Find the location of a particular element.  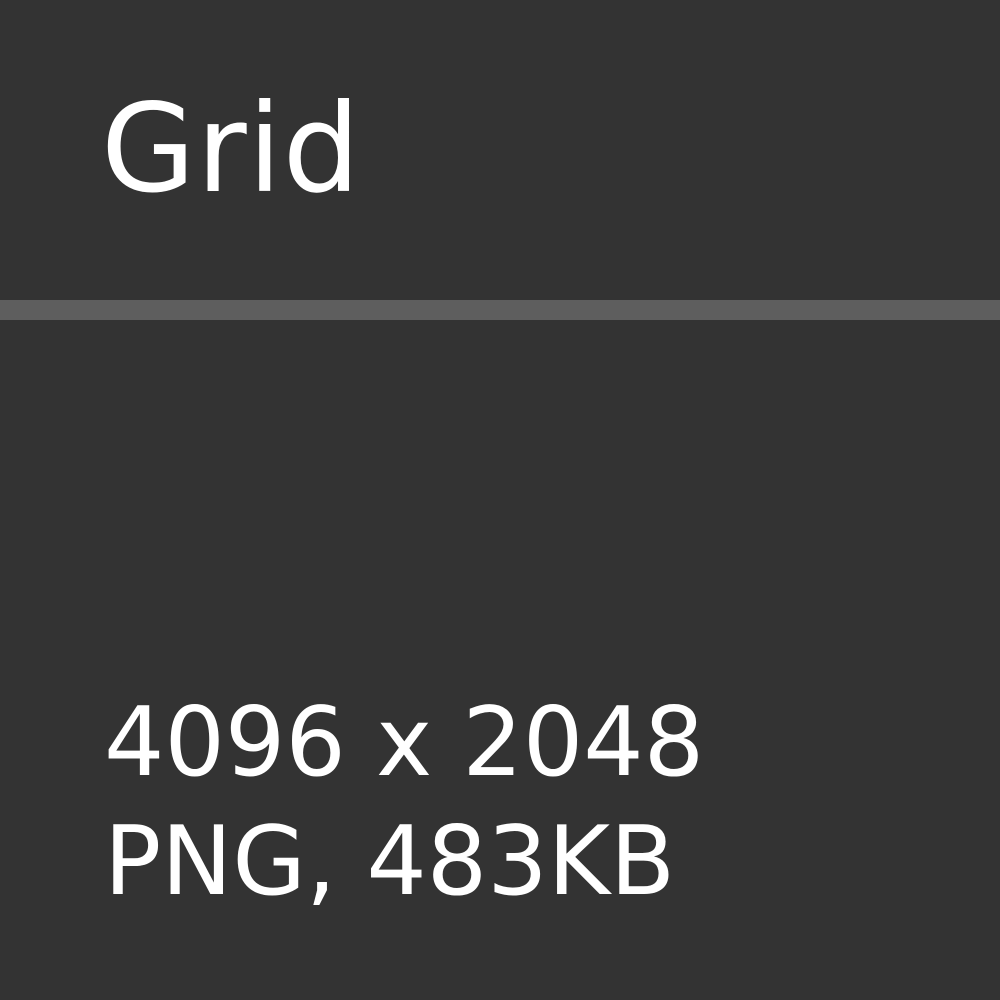

file-format-size: PNG, 483KB is located at coordinates (390, 862).